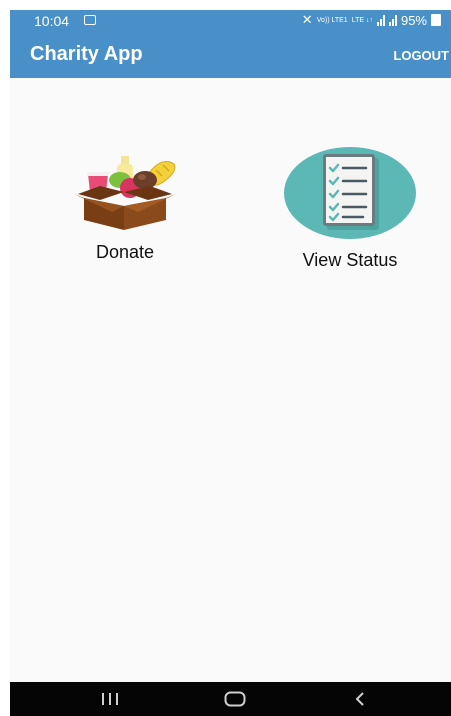 This screenshot has width=451, height=716. I want to click on system-nav-bar, so click(230, 699).